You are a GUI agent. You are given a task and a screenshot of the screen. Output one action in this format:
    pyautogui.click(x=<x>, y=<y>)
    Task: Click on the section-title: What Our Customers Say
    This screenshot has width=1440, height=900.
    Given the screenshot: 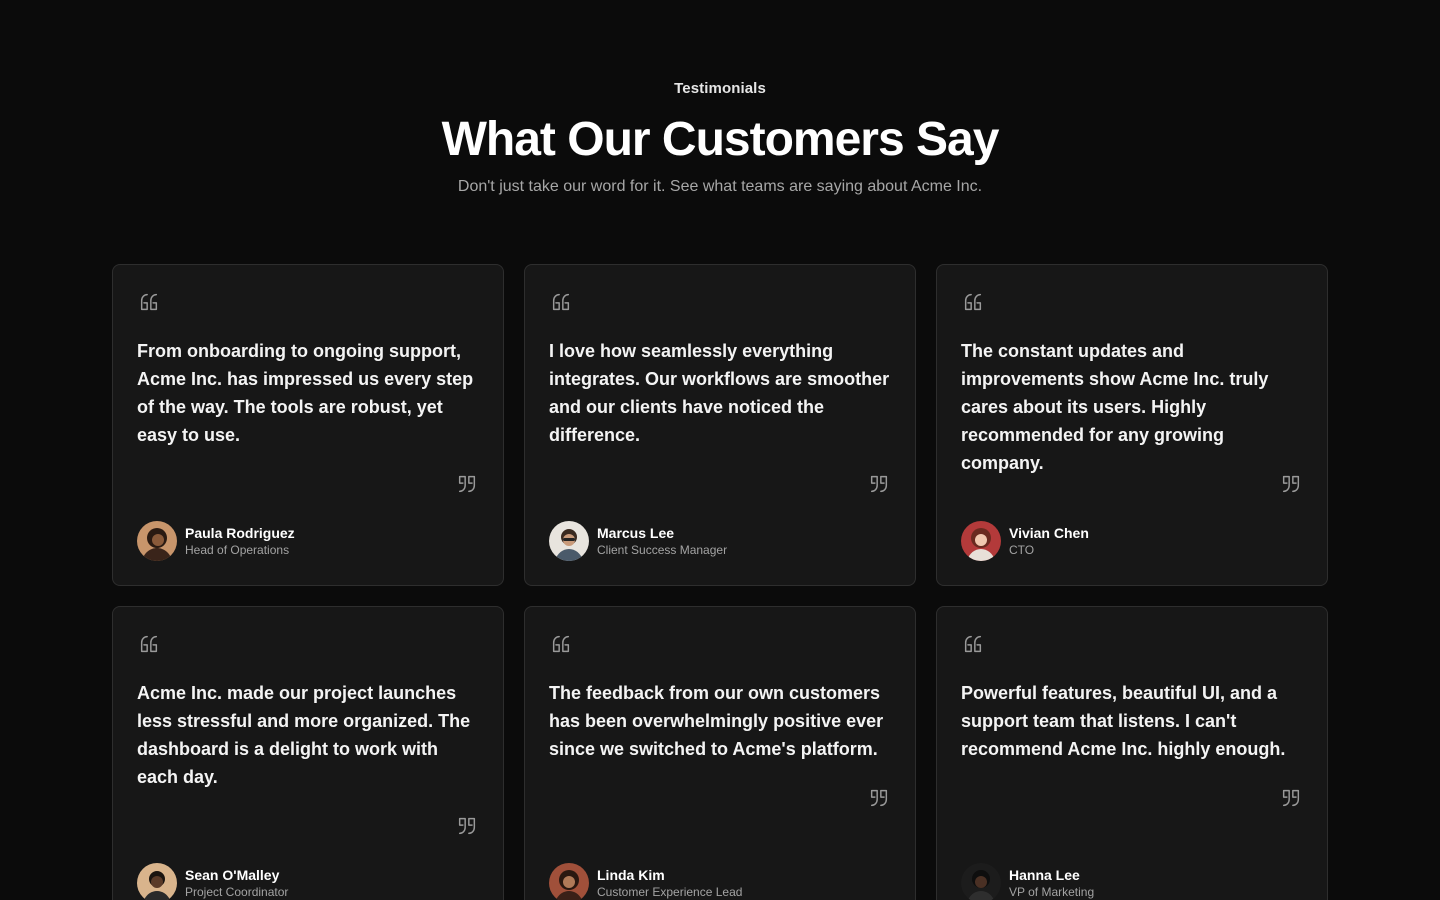 What is the action you would take?
    pyautogui.click(x=720, y=139)
    